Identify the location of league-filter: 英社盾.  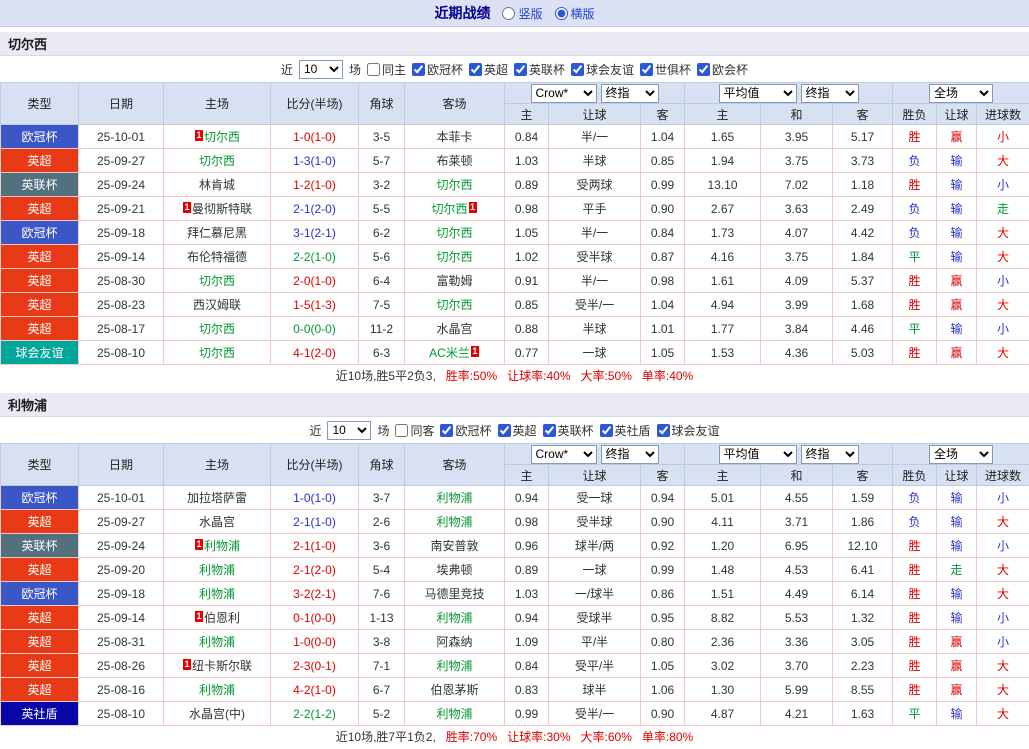
(625, 430).